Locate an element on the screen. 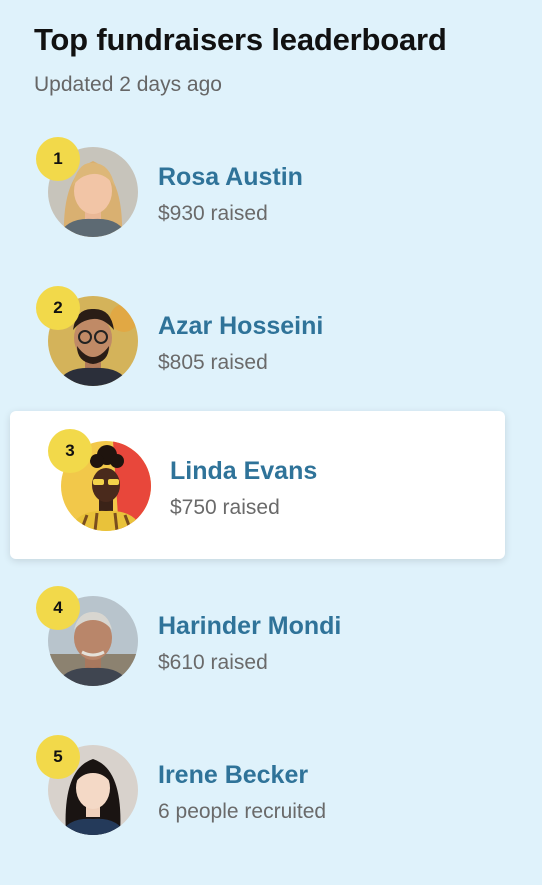 This screenshot has width=542, height=885. rank-badge: 3 is located at coordinates (70, 451).